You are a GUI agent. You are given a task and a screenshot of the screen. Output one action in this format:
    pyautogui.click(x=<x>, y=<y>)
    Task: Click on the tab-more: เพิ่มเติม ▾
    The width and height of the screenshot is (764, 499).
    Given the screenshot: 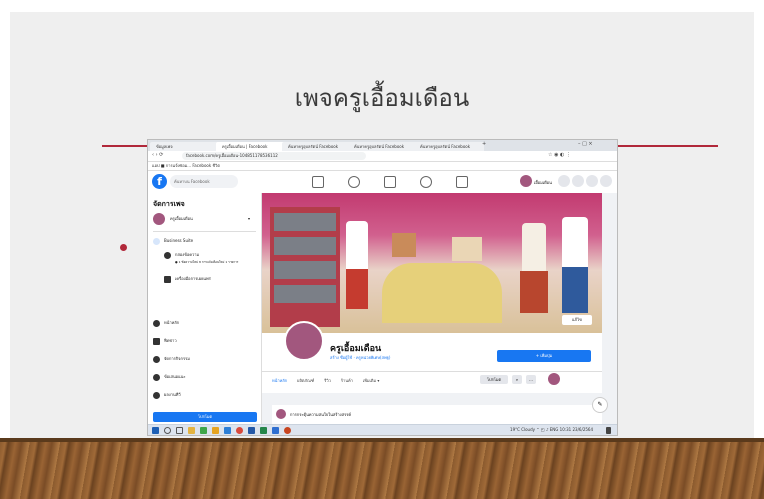 What is the action you would take?
    pyautogui.click(x=371, y=380)
    